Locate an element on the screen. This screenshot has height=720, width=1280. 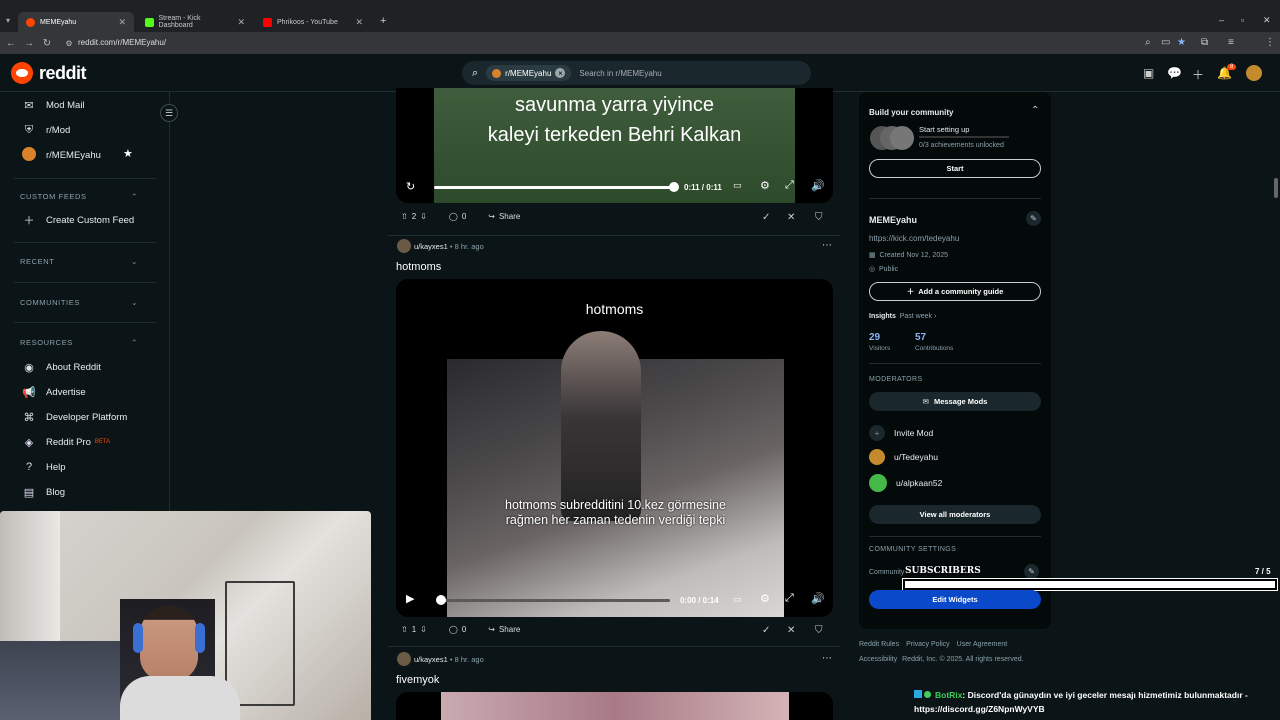
invite-mod-button: + Invite Mod is located at coordinates (901, 433).